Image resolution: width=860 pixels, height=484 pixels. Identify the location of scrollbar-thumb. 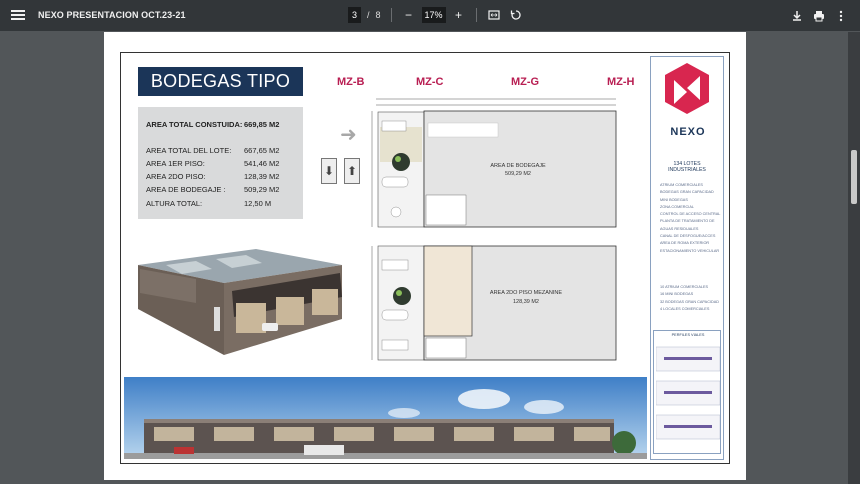
(854, 177).